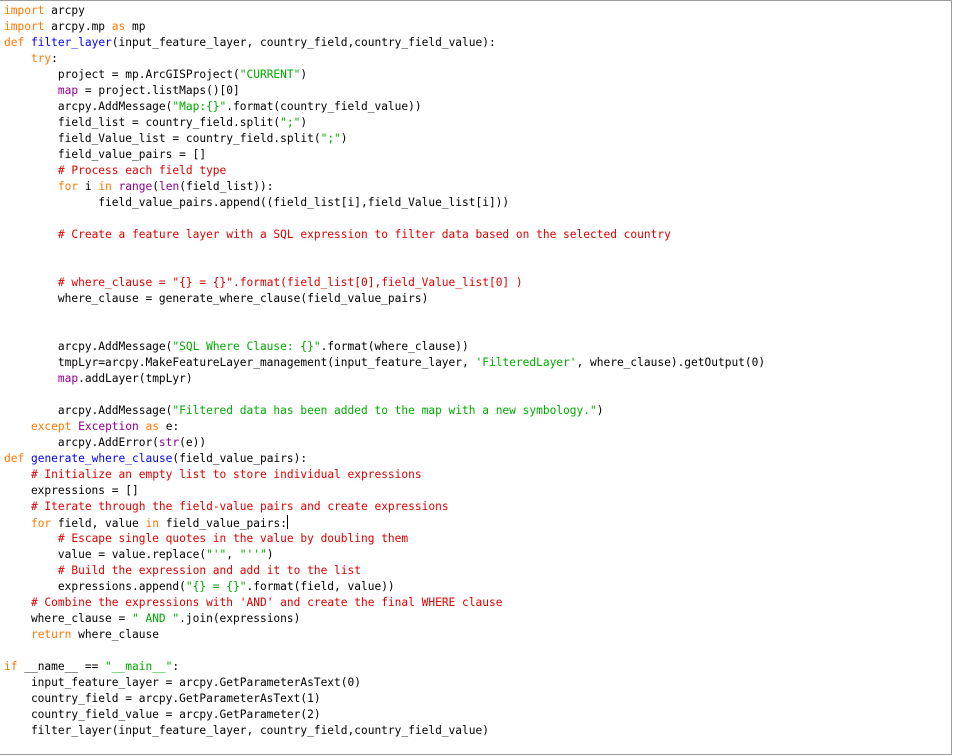  What do you see at coordinates (384, 11) in the screenshot?
I see `code-line: import arcpy` at bounding box center [384, 11].